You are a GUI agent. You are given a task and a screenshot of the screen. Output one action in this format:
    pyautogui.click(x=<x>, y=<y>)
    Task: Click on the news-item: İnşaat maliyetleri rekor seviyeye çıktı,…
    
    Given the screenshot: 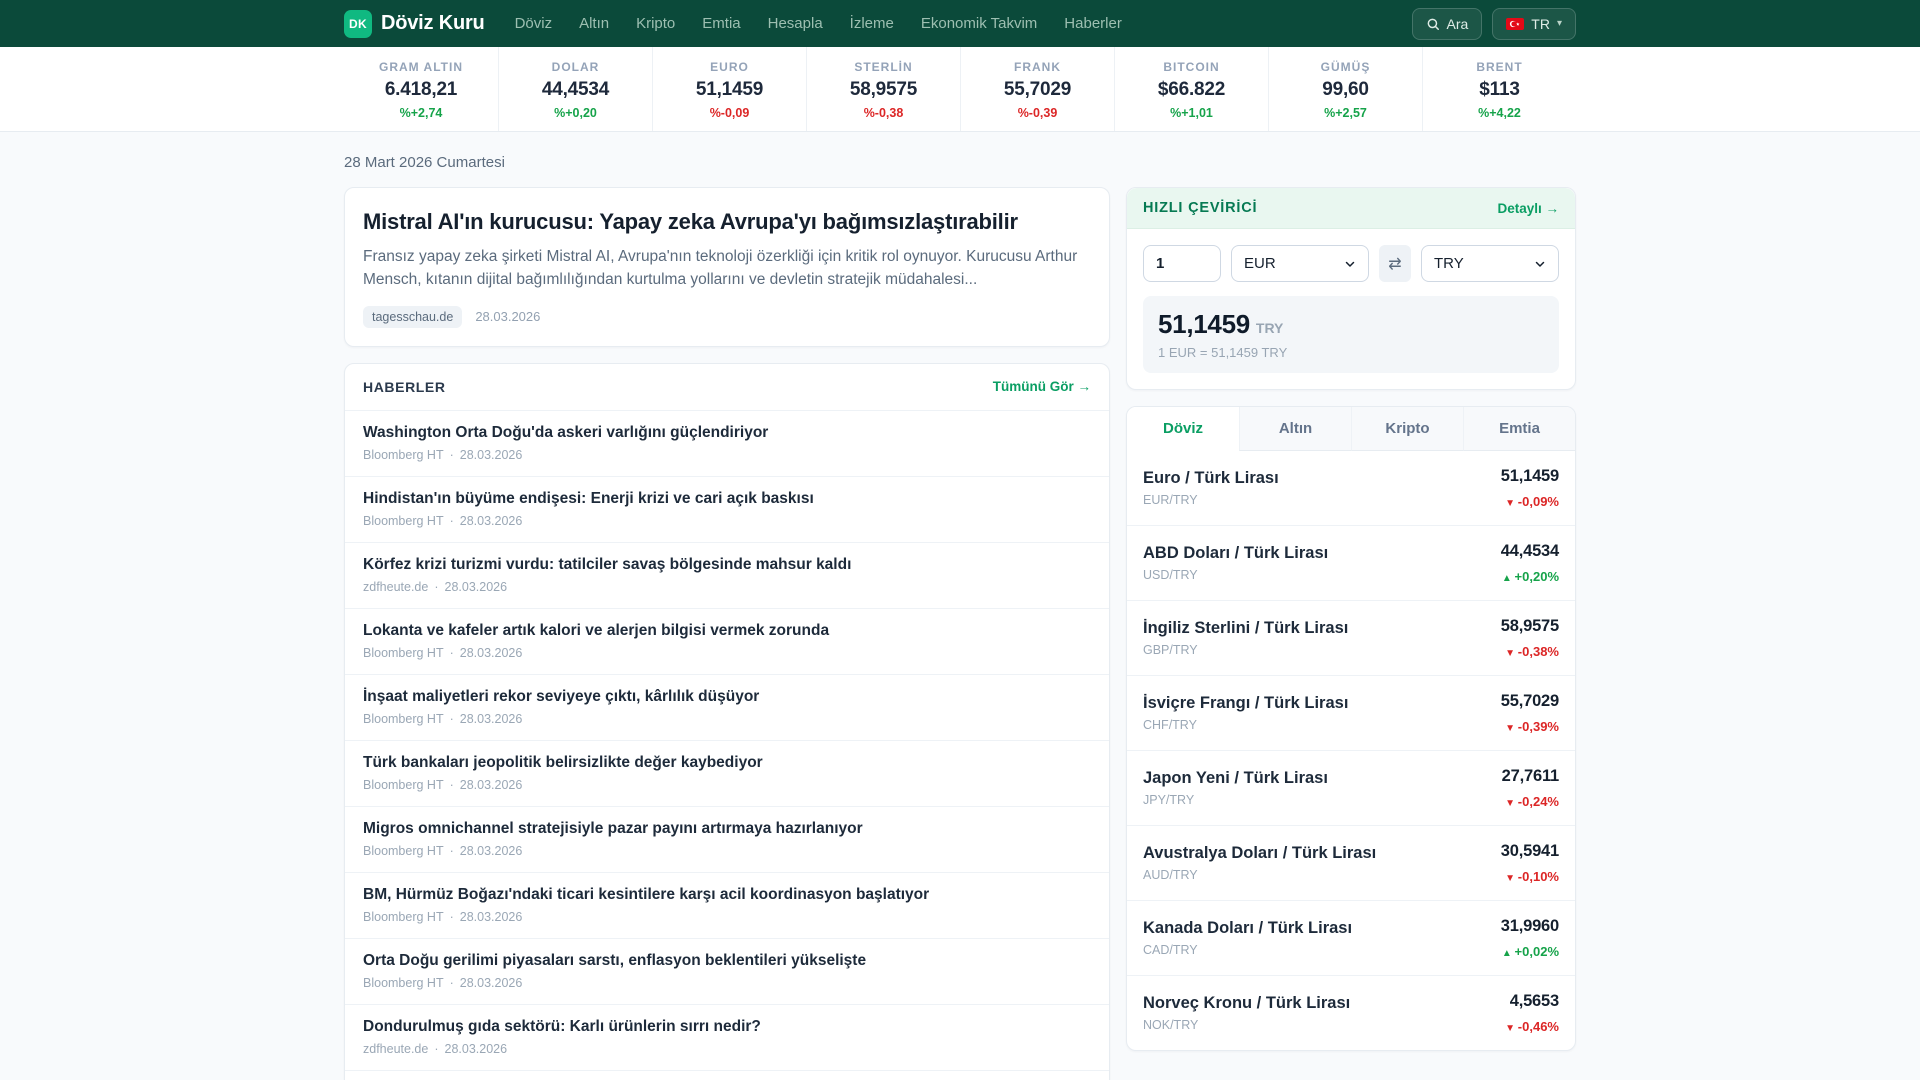 What is the action you would take?
    pyautogui.click(x=727, y=706)
    